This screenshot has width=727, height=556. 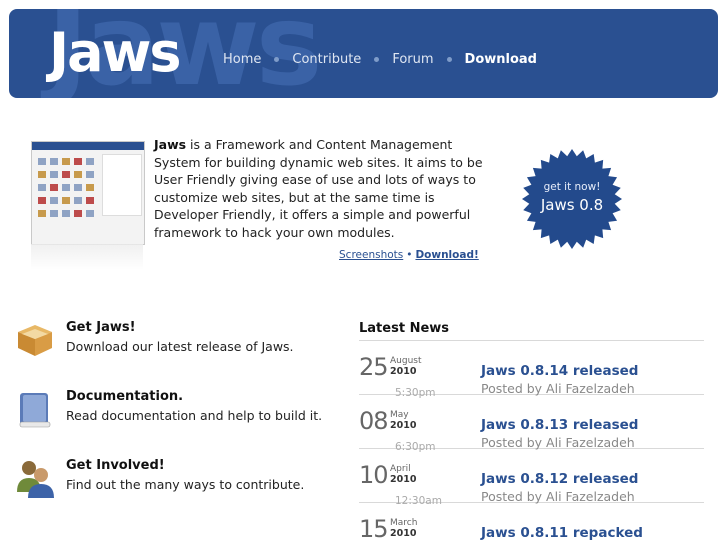 What do you see at coordinates (35, 479) in the screenshot?
I see `people-icon` at bounding box center [35, 479].